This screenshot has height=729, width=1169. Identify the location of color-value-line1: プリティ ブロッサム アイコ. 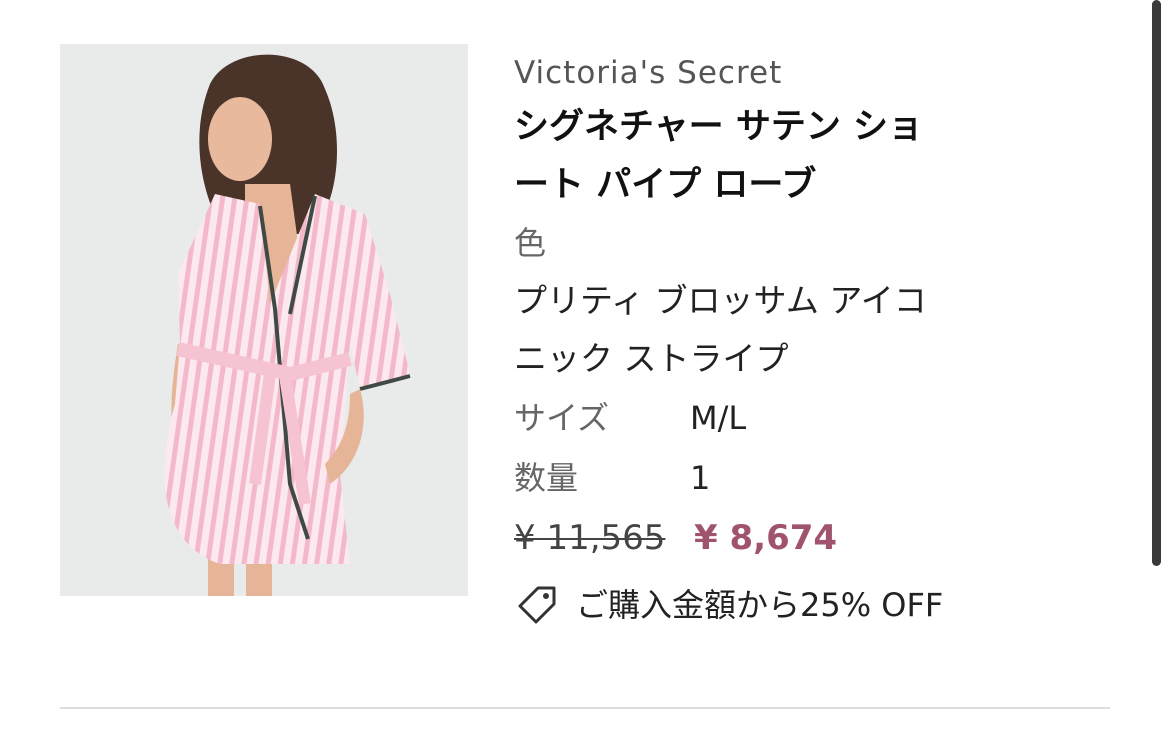
(720, 300).